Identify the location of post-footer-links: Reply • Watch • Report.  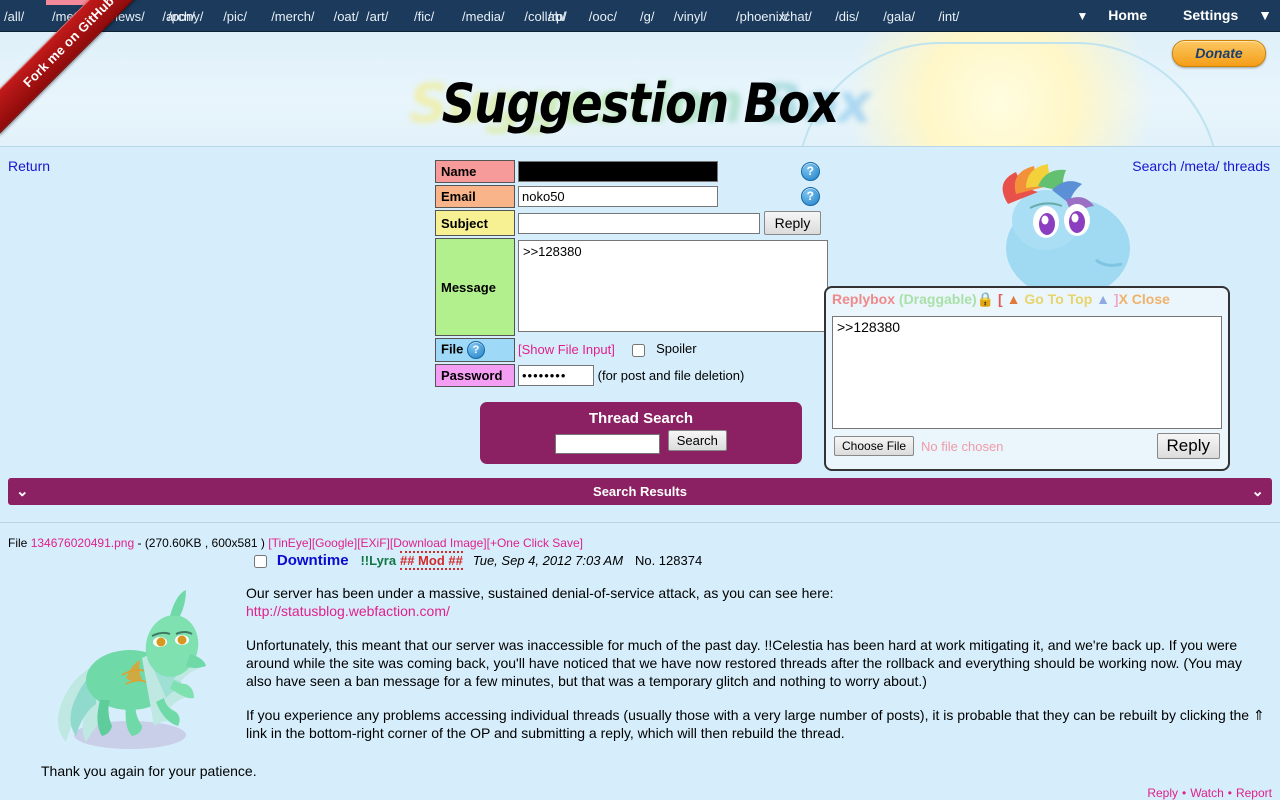
(1209, 793).